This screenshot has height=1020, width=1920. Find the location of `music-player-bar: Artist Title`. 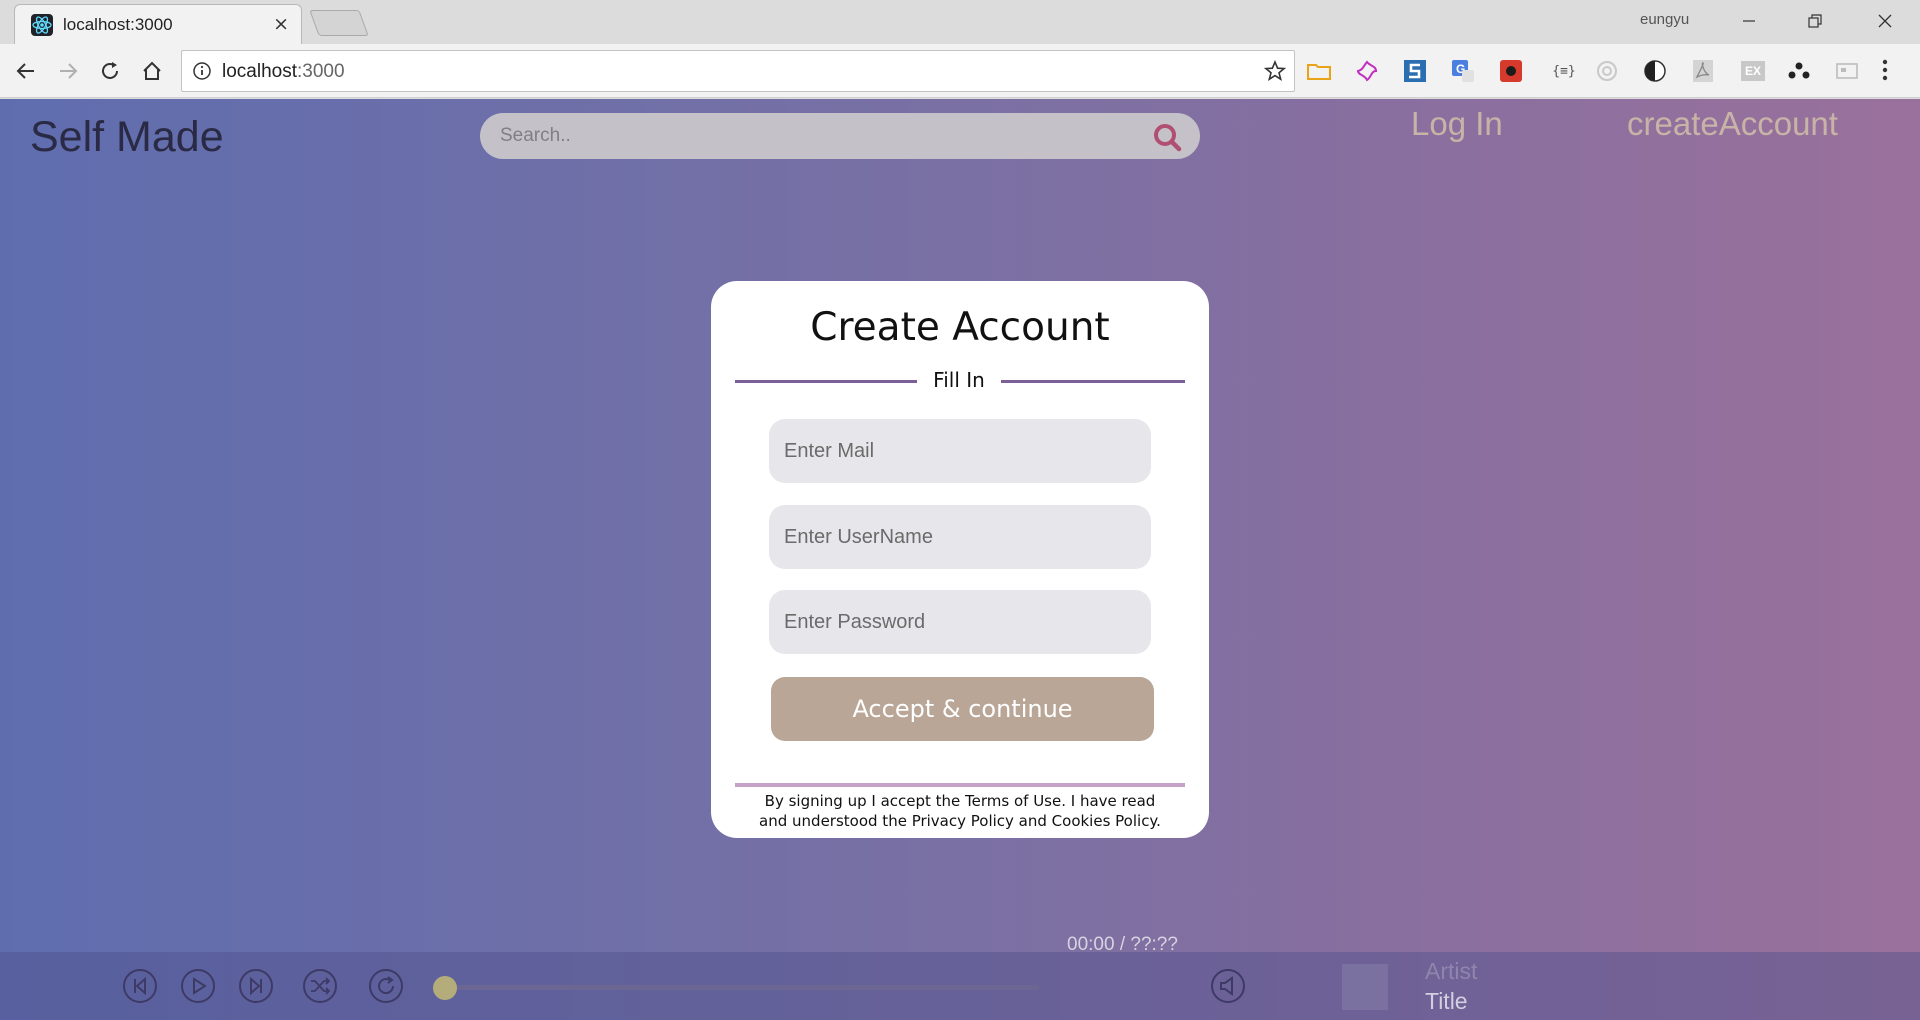

music-player-bar: Artist Title is located at coordinates (960, 986).